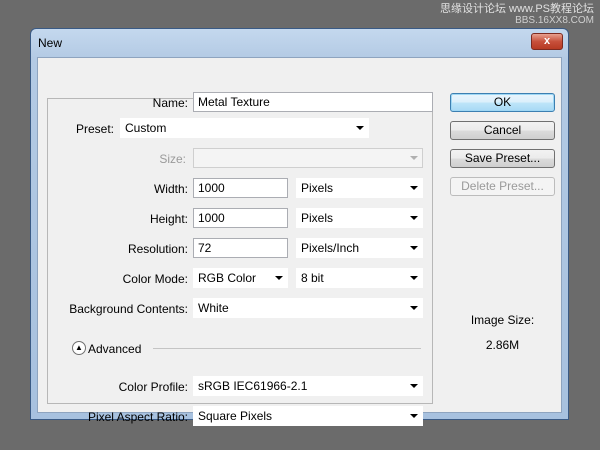 Image resolution: width=600 pixels, height=450 pixels. Describe the element at coordinates (516, 9) in the screenshot. I see `watermark-line-1: 思缘设计论坛 www.PS教程论坛` at that location.